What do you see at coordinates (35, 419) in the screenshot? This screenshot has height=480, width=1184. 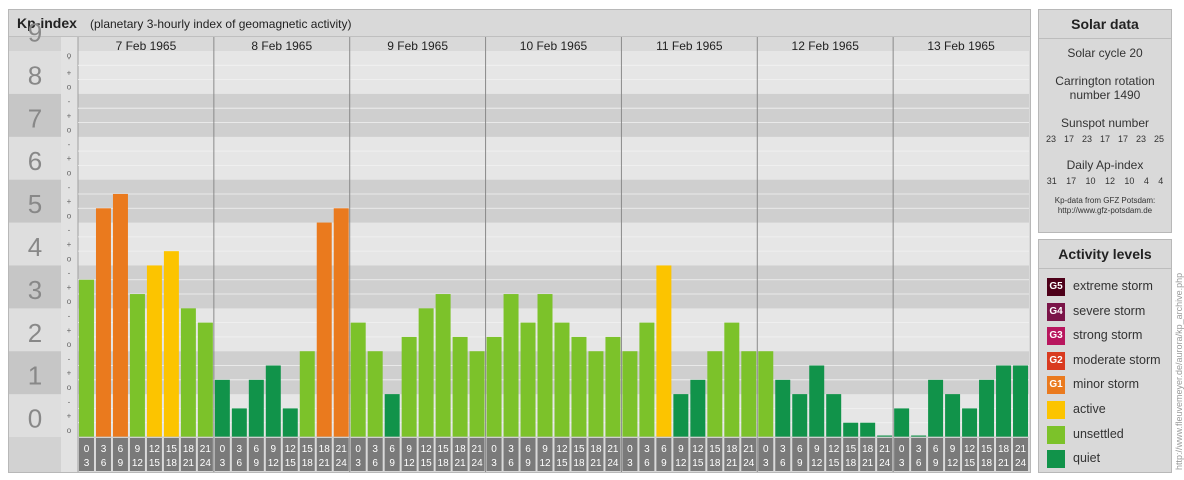 I see `y-tick-label: 0` at bounding box center [35, 419].